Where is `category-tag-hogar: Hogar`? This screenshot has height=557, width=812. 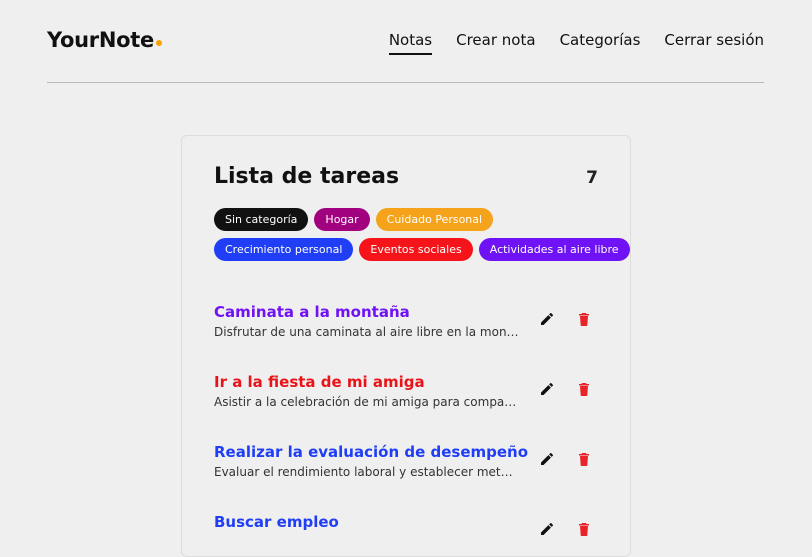 category-tag-hogar: Hogar is located at coordinates (342, 219).